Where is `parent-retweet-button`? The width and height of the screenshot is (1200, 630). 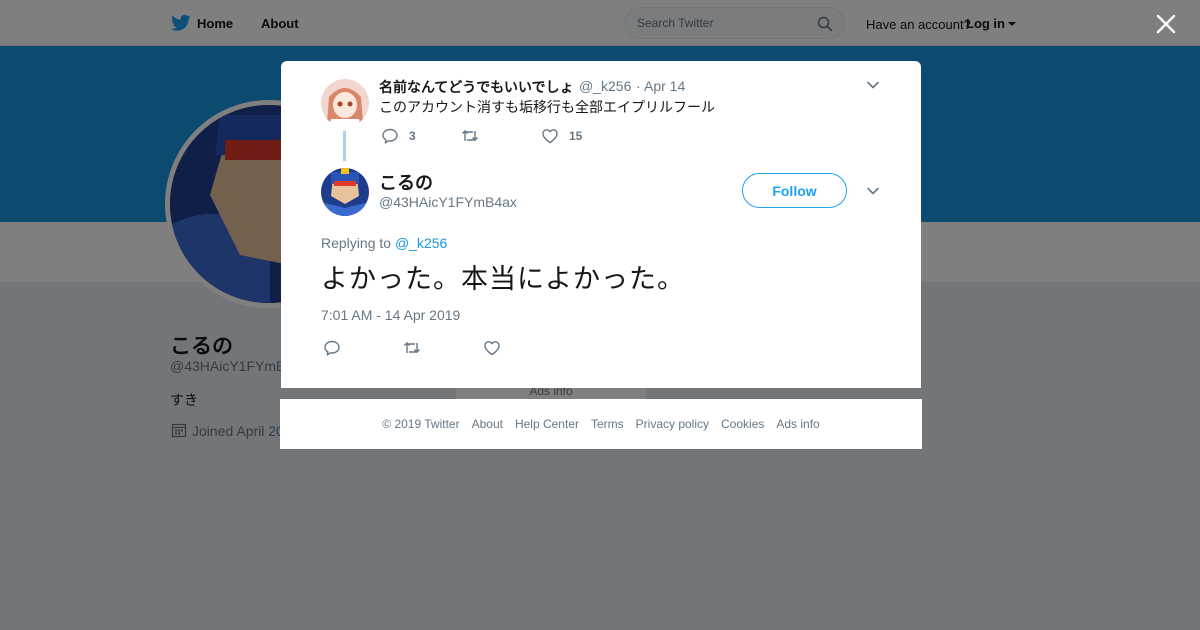 parent-retweet-button is located at coordinates (470, 136).